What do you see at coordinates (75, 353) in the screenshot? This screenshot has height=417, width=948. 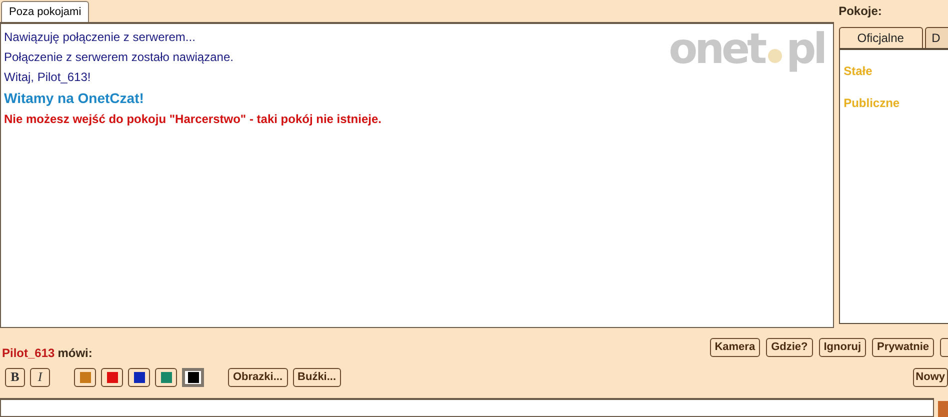 I see `speaker-label: mówi:` at bounding box center [75, 353].